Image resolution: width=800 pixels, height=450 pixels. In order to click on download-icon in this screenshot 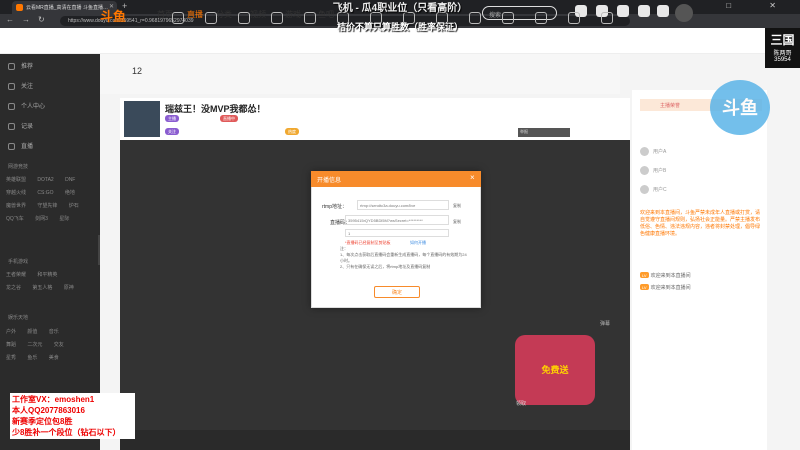, I will do `click(663, 11)`.